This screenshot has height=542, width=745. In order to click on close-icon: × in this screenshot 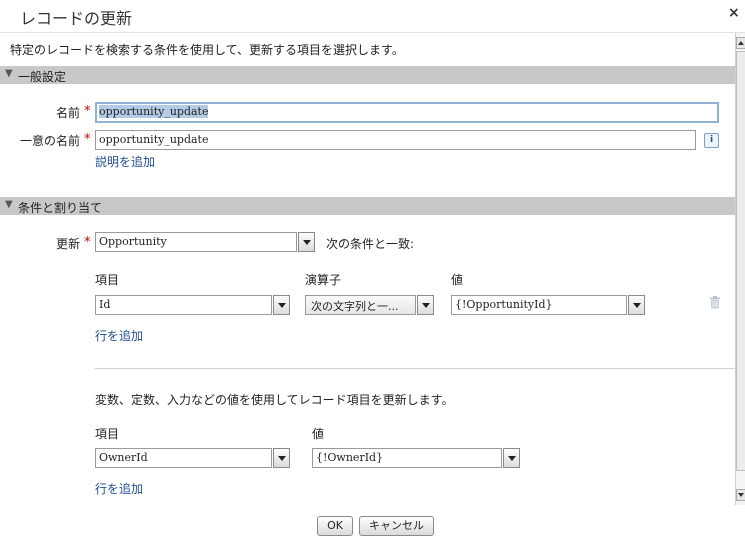, I will do `click(734, 13)`.